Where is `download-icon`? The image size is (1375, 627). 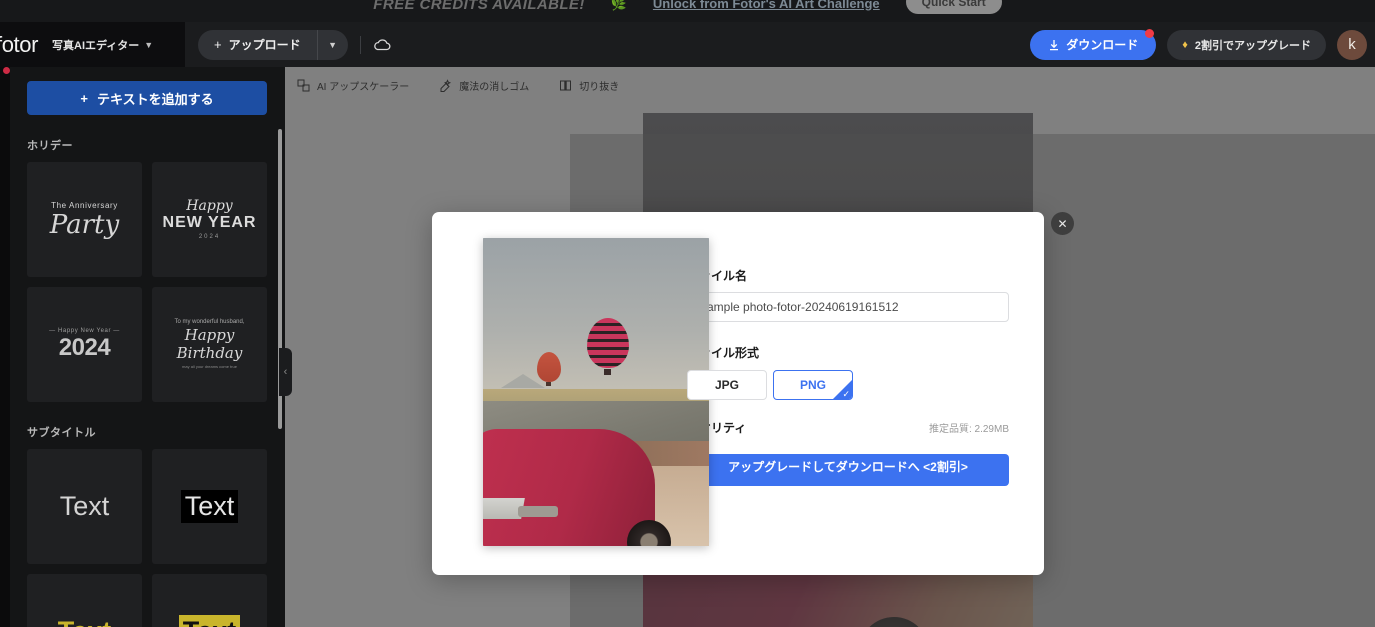
download-icon is located at coordinates (1054, 44).